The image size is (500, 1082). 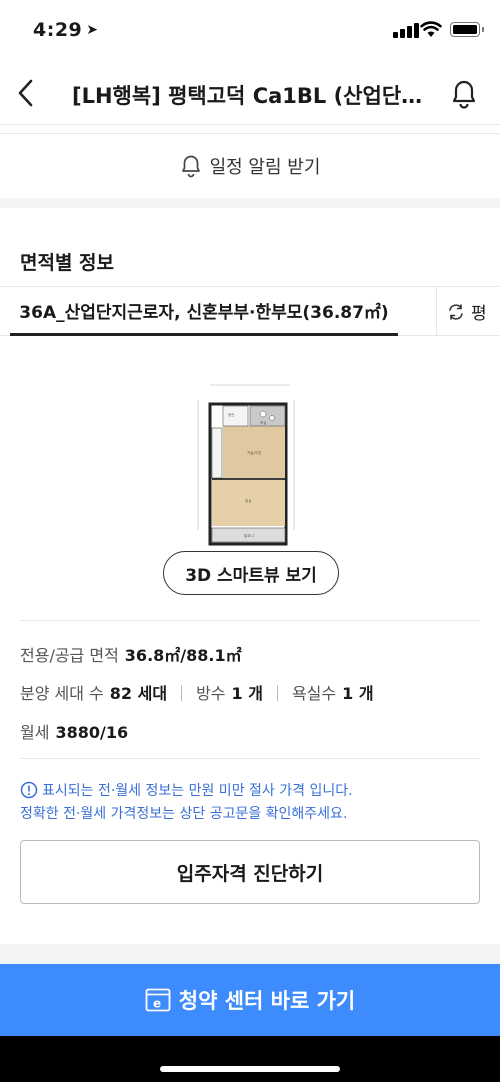 What do you see at coordinates (248, 500) in the screenshot?
I see `floorplan-room-label: 침실` at bounding box center [248, 500].